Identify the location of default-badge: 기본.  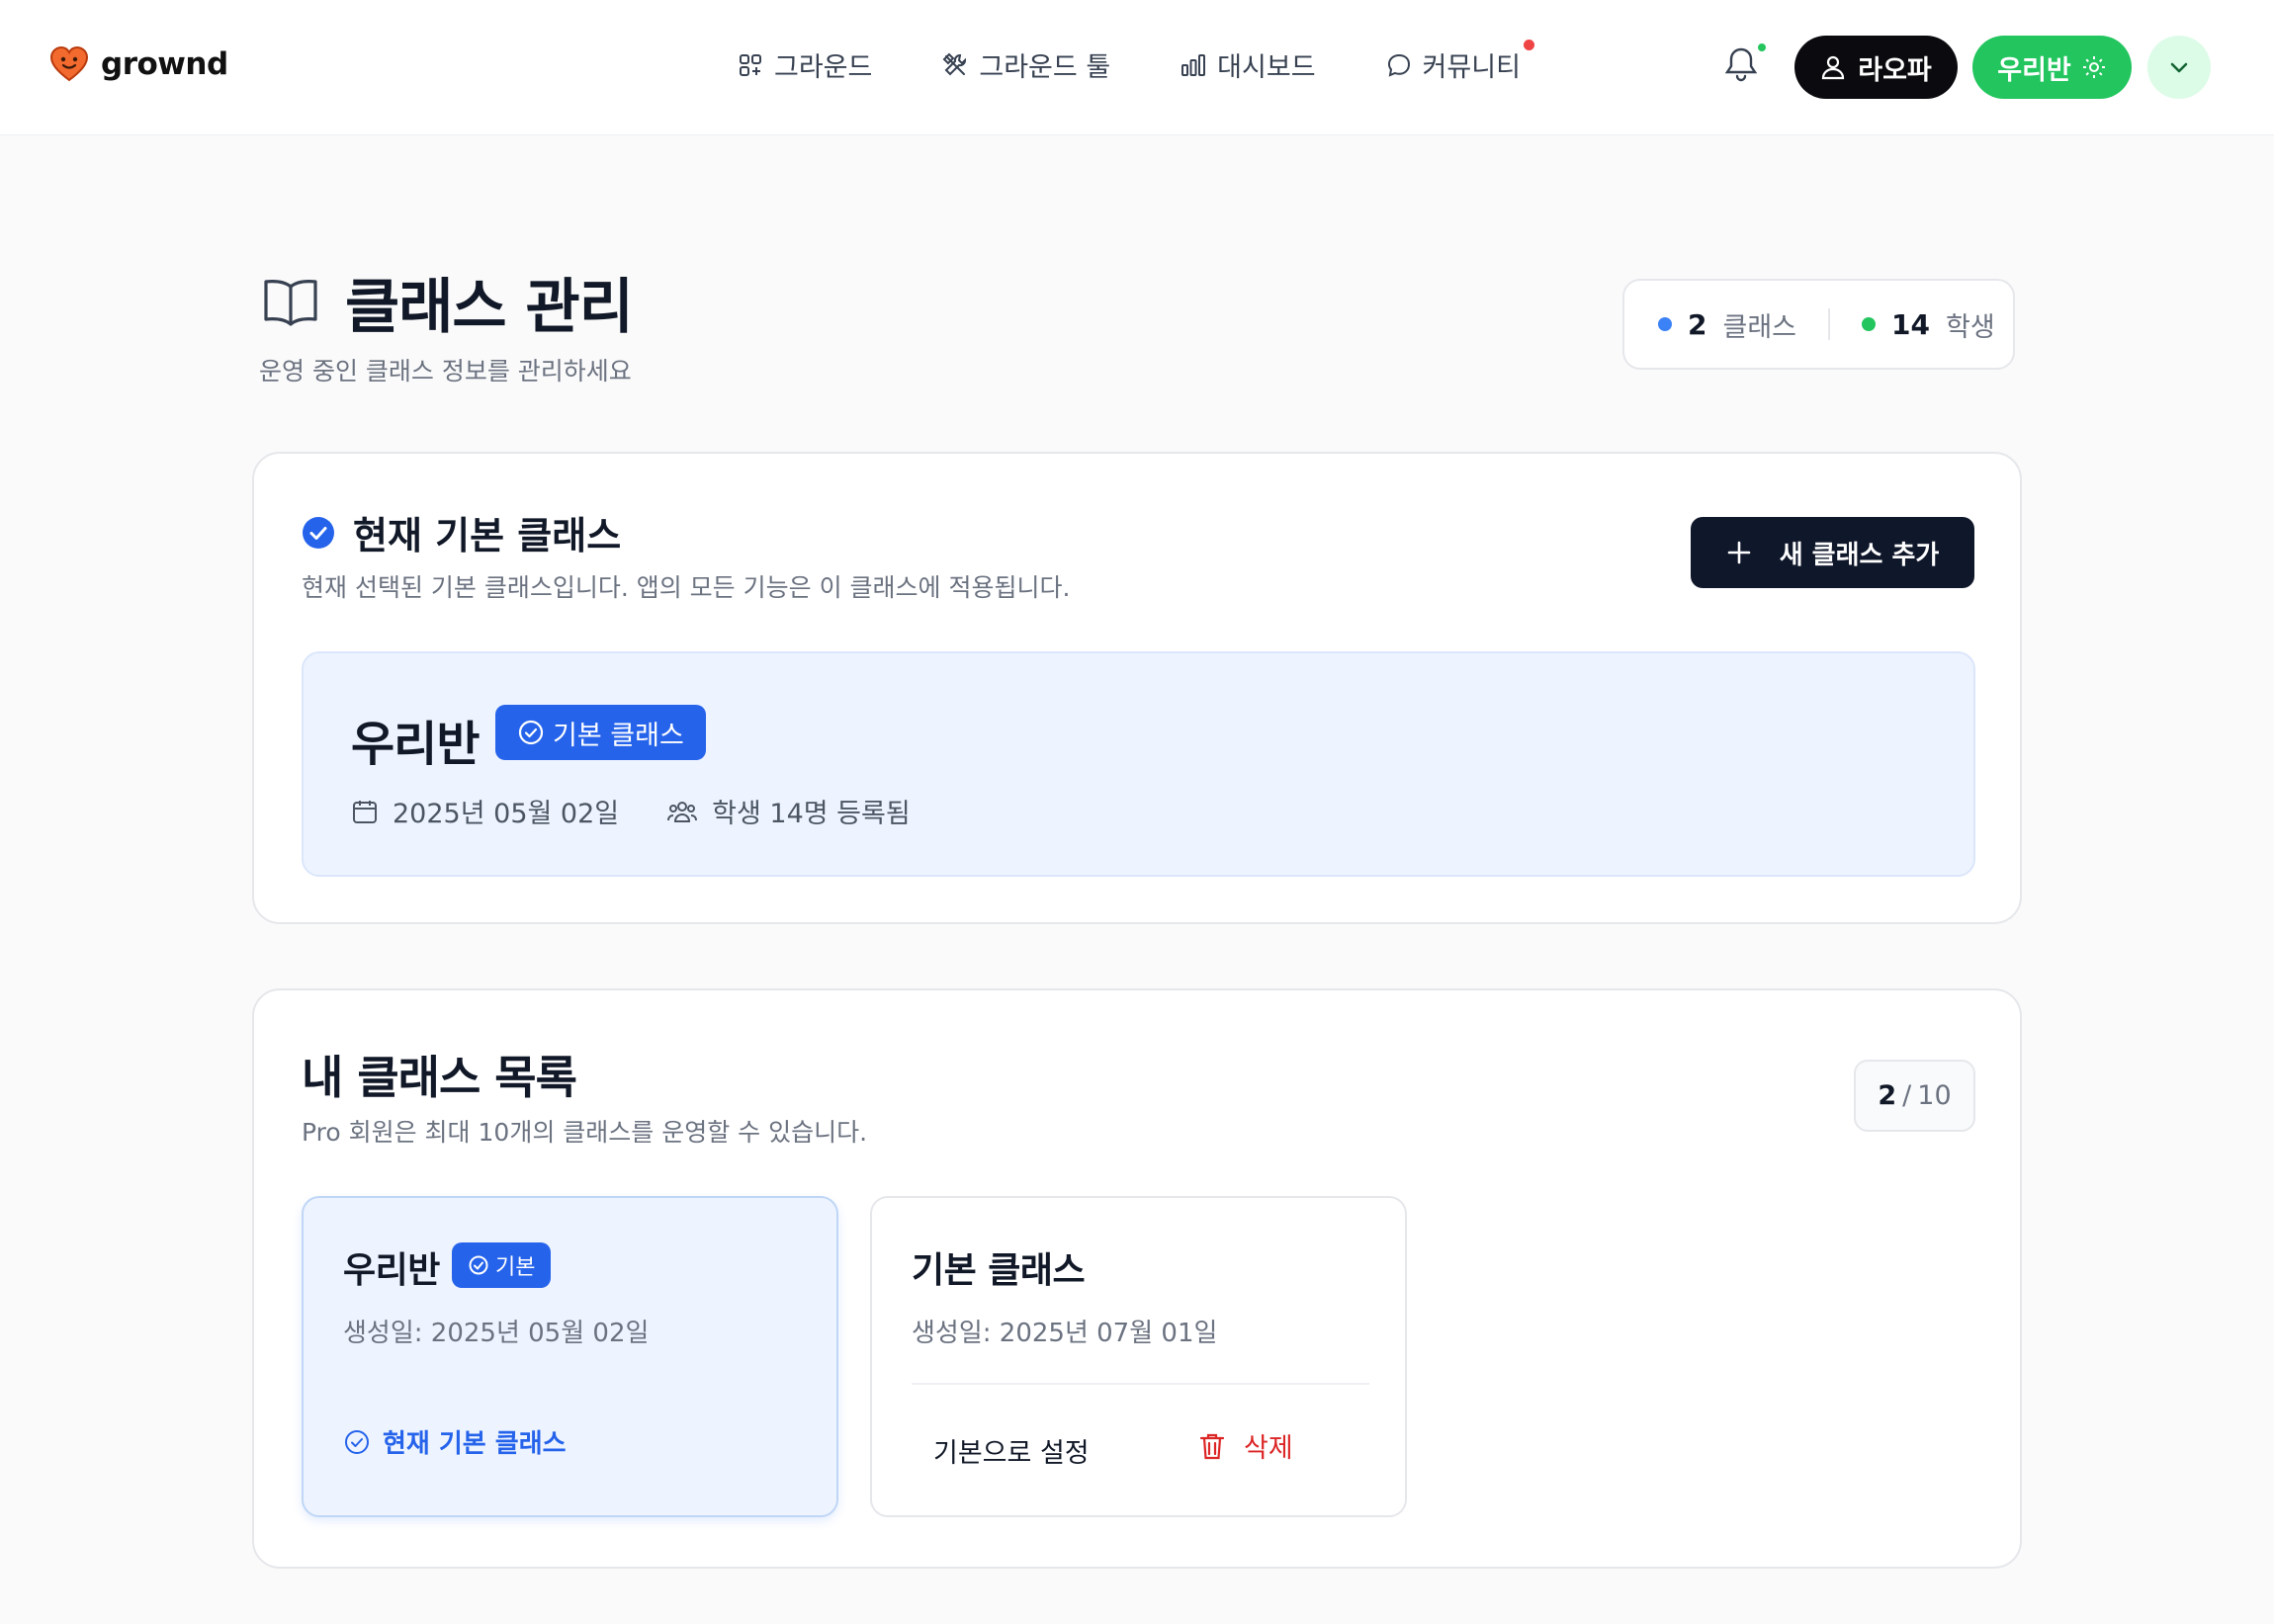
(502, 1265).